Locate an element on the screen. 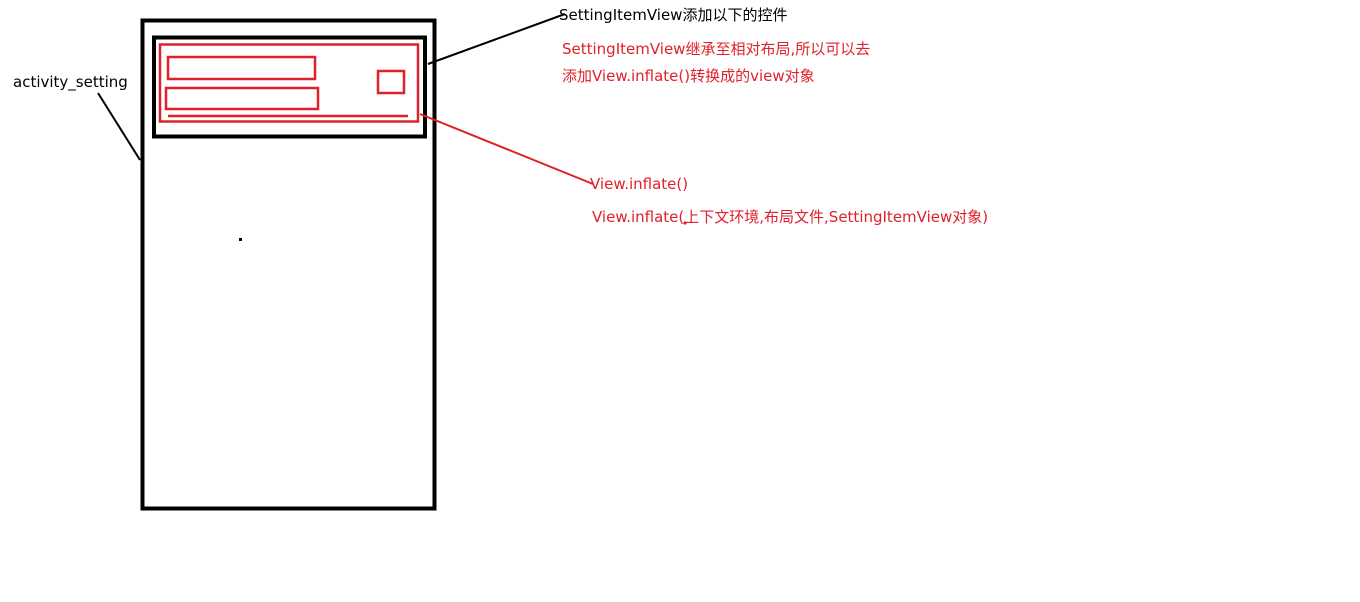 The image size is (1360, 602). setting-item-view-connector is located at coordinates (496, 39).